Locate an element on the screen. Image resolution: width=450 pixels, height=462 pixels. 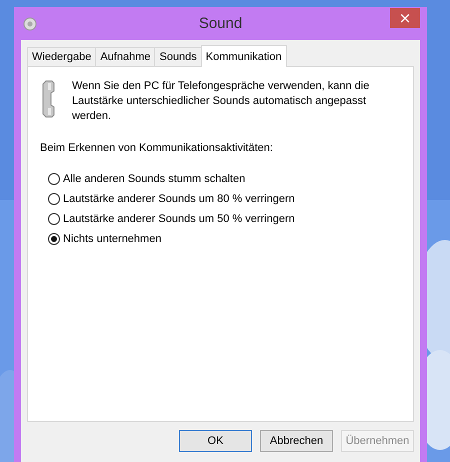
dialog-button: OK is located at coordinates (215, 441).